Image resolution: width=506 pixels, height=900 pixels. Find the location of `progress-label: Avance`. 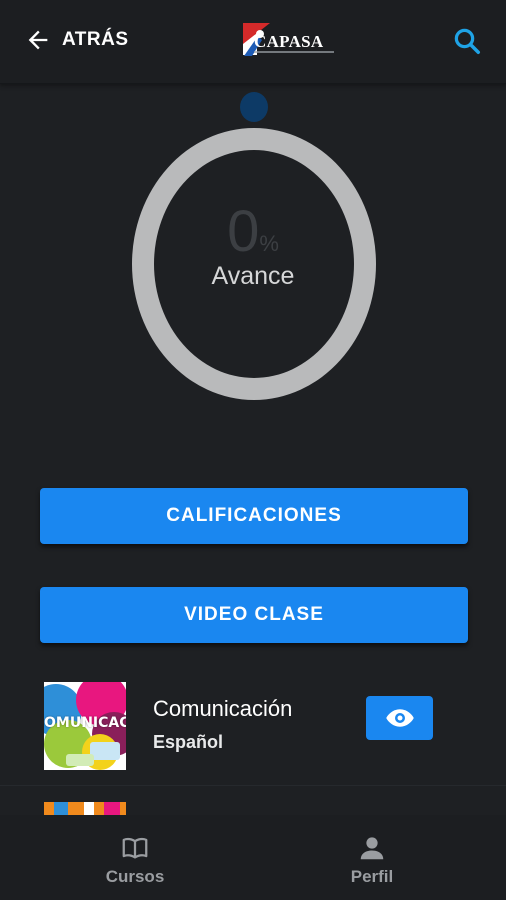

progress-label: Avance is located at coordinates (253, 276).